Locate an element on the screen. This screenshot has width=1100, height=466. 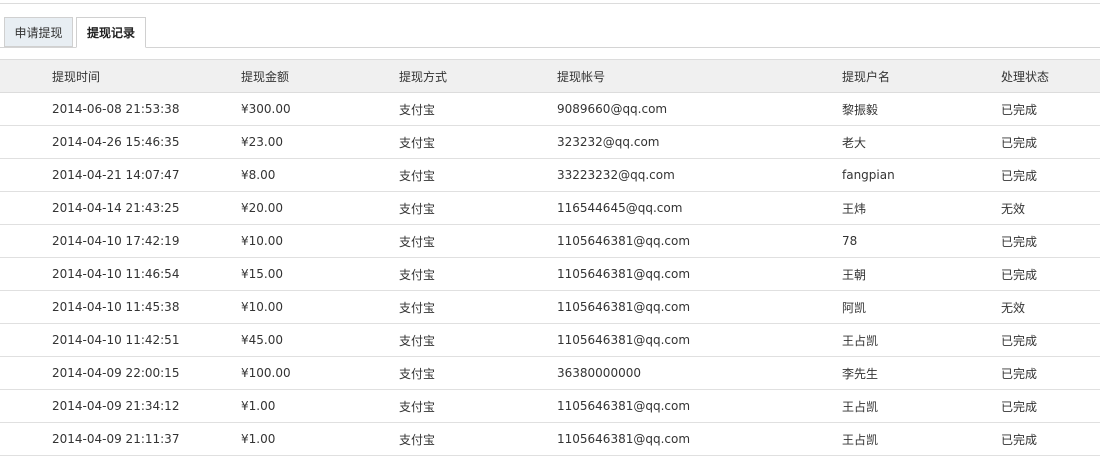
cell-time: 2014-04-10 17:42:19 is located at coordinates (146, 241).